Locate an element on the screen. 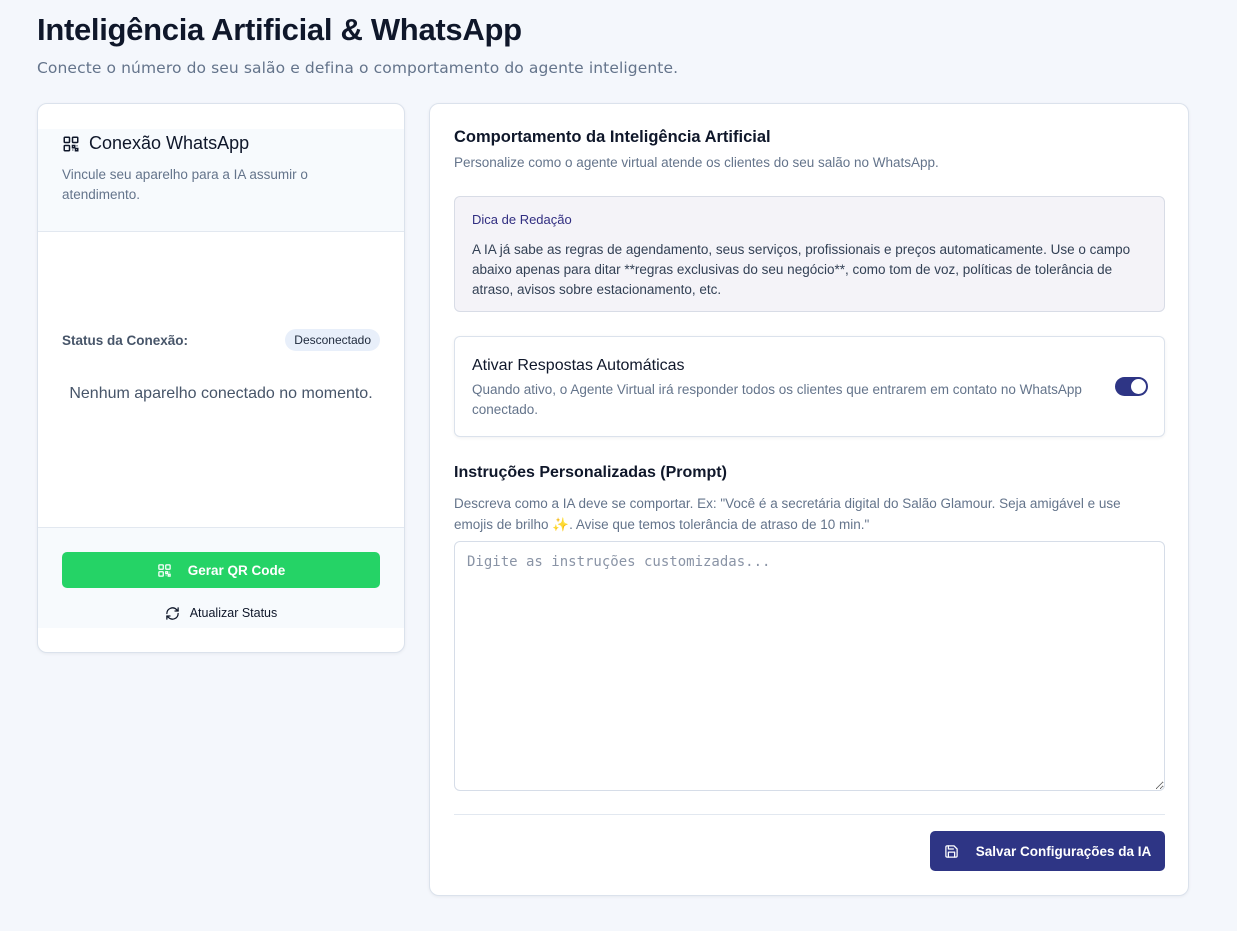  save-ai-settings-button: Salvar Configurações da IA is located at coordinates (1047, 851).